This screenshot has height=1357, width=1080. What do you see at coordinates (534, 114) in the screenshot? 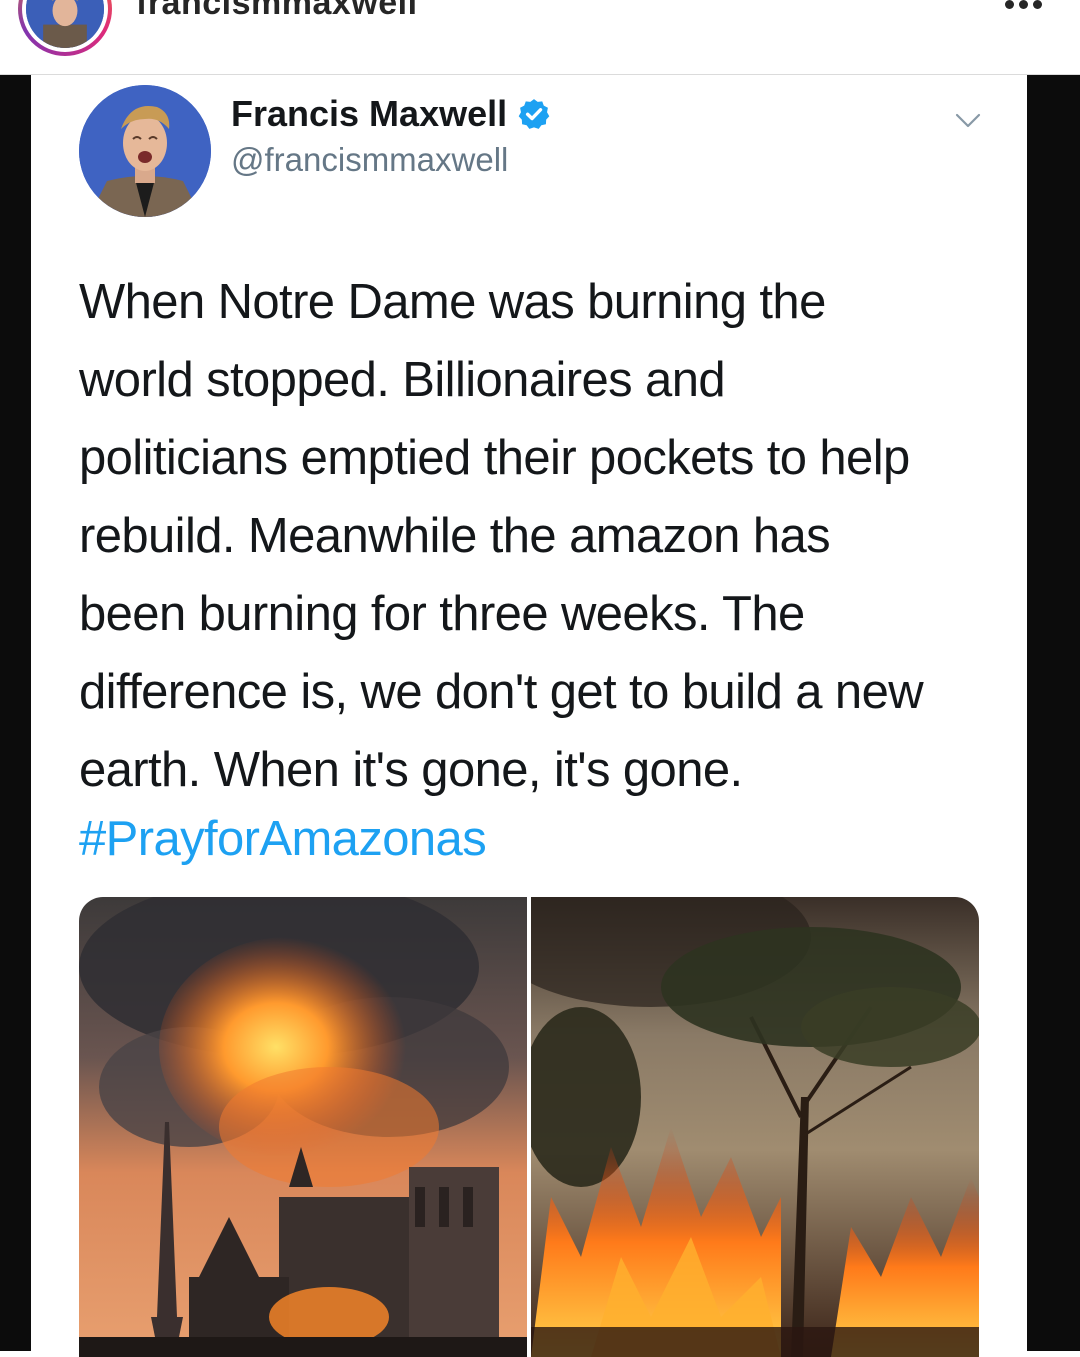
I see `verified-badge-icon` at bounding box center [534, 114].